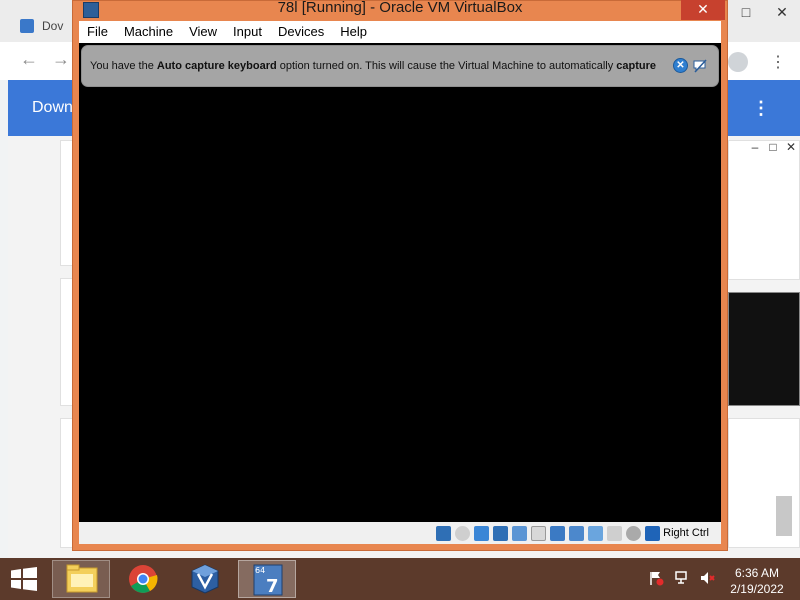 The width and height of the screenshot is (800, 600). What do you see at coordinates (97, 32) in the screenshot?
I see `menu-file: File` at bounding box center [97, 32].